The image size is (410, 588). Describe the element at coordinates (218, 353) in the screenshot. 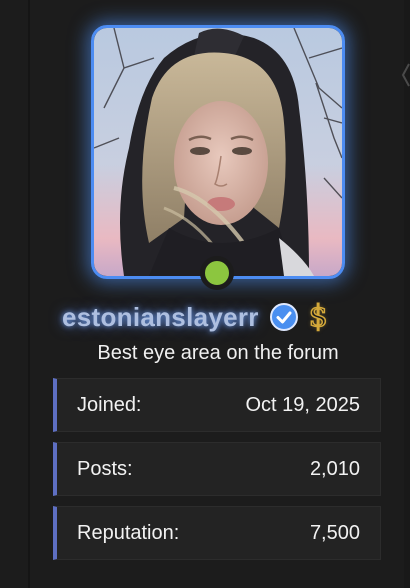

I see `user-title: Best eye area on the forum` at that location.